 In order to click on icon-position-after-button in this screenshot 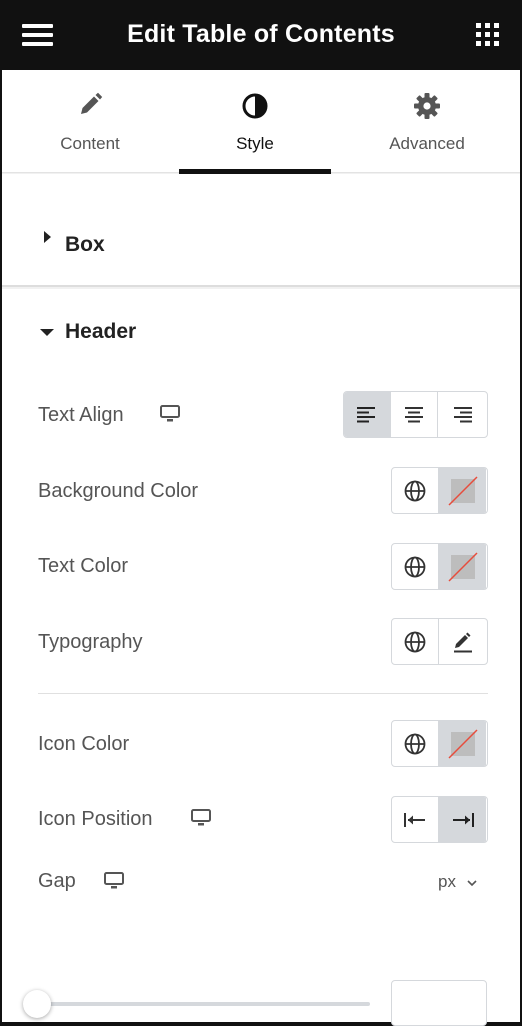, I will do `click(462, 819)`.